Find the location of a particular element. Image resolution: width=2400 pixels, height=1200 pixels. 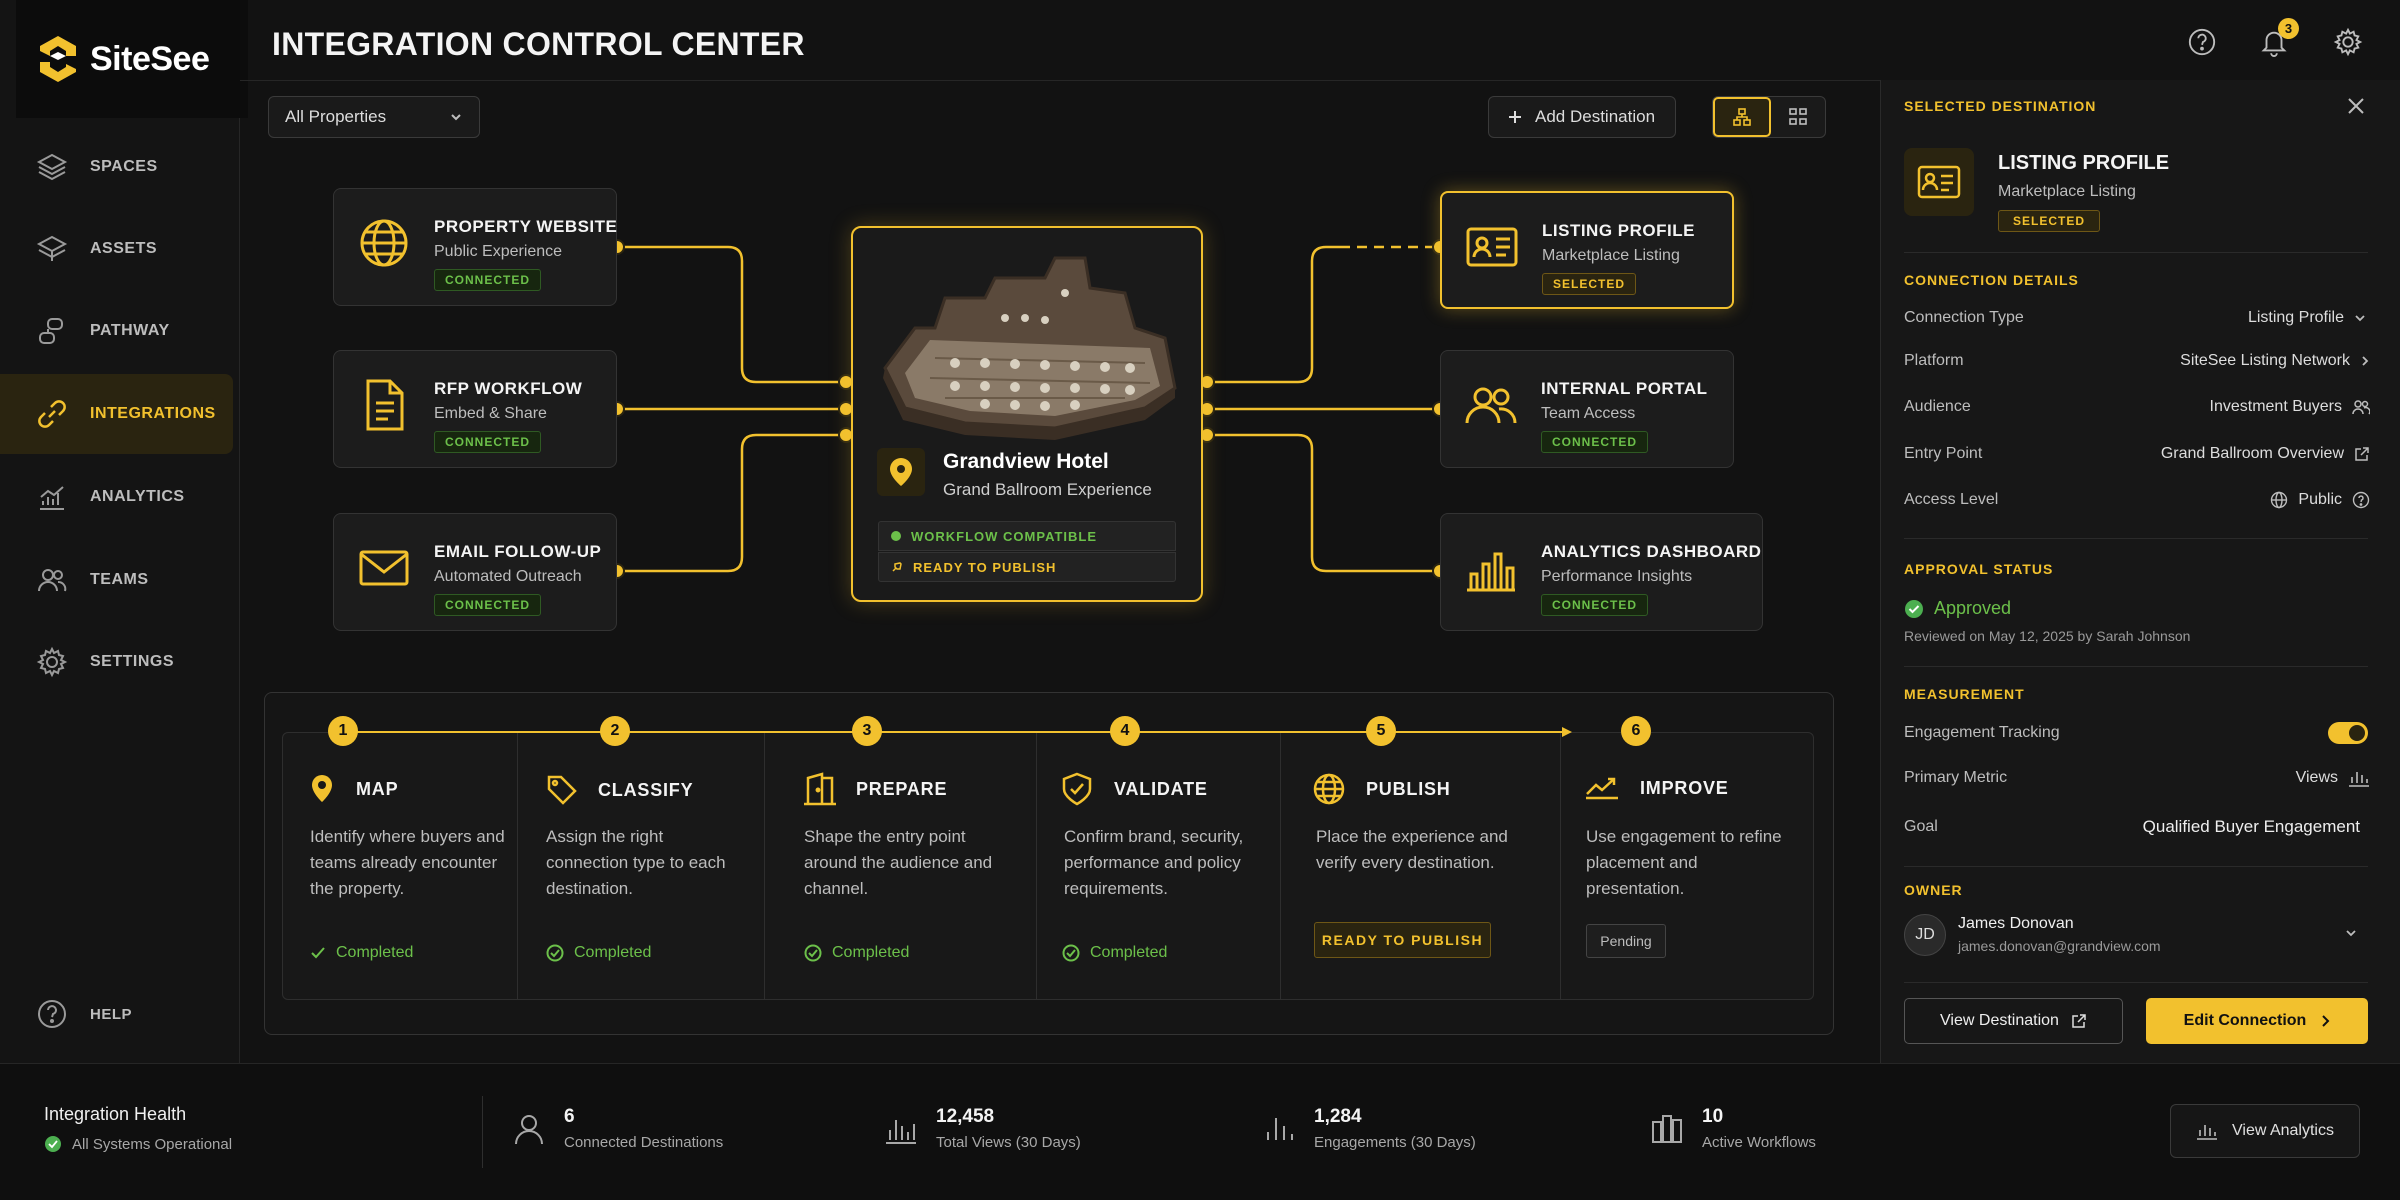

view-destination-button: View Destination is located at coordinates (2013, 1021).